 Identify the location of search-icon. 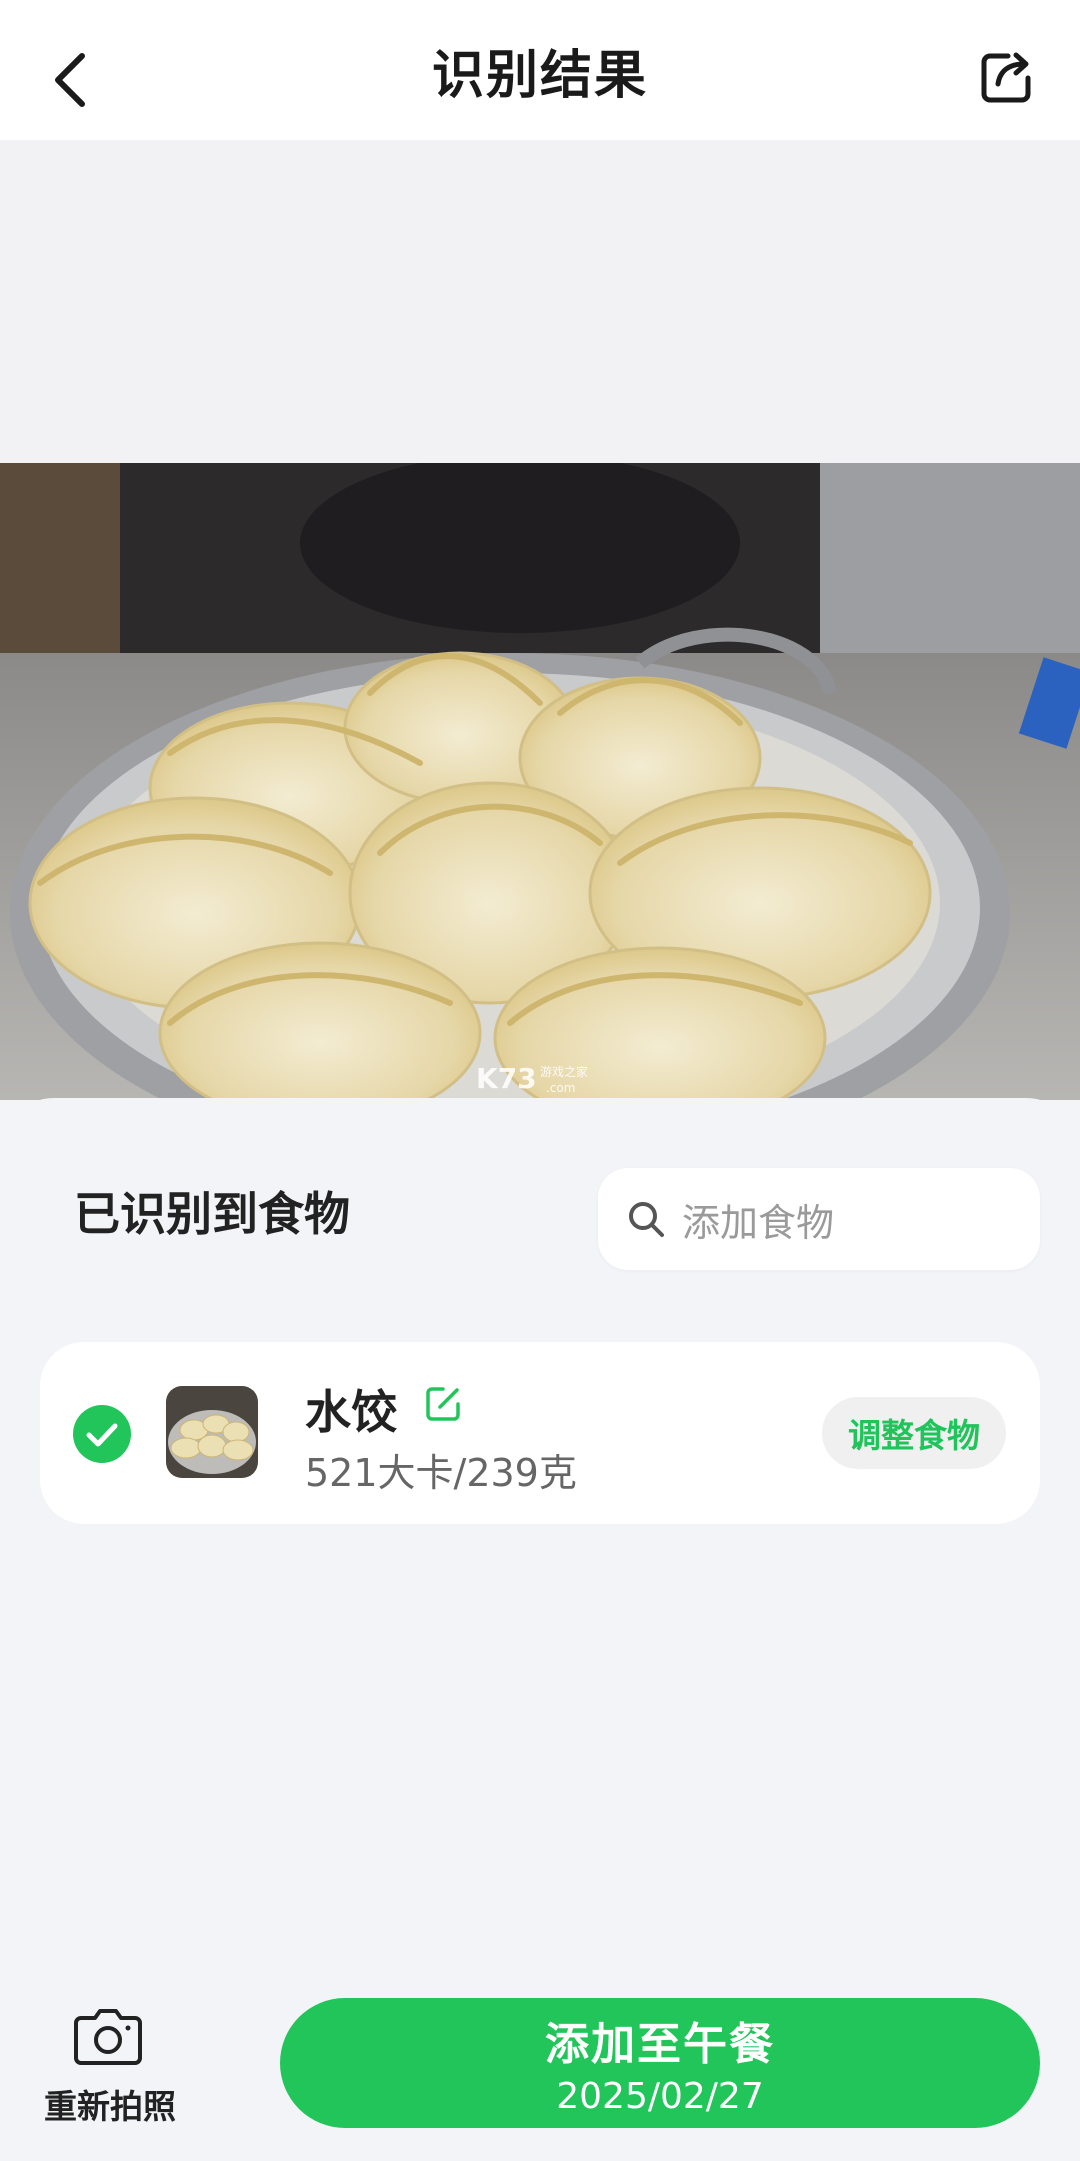
(646, 1219).